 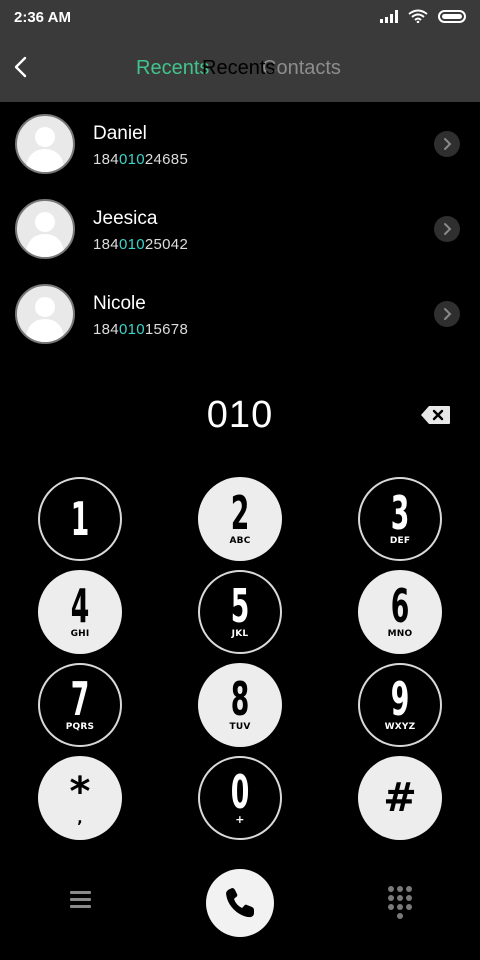 I want to click on call-button, so click(x=240, y=903).